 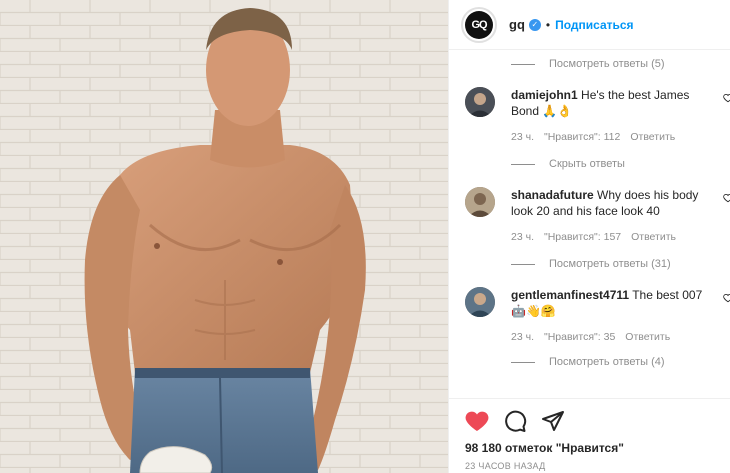 I want to click on comment-username: gentlemanfinest4711, so click(x=570, y=295).